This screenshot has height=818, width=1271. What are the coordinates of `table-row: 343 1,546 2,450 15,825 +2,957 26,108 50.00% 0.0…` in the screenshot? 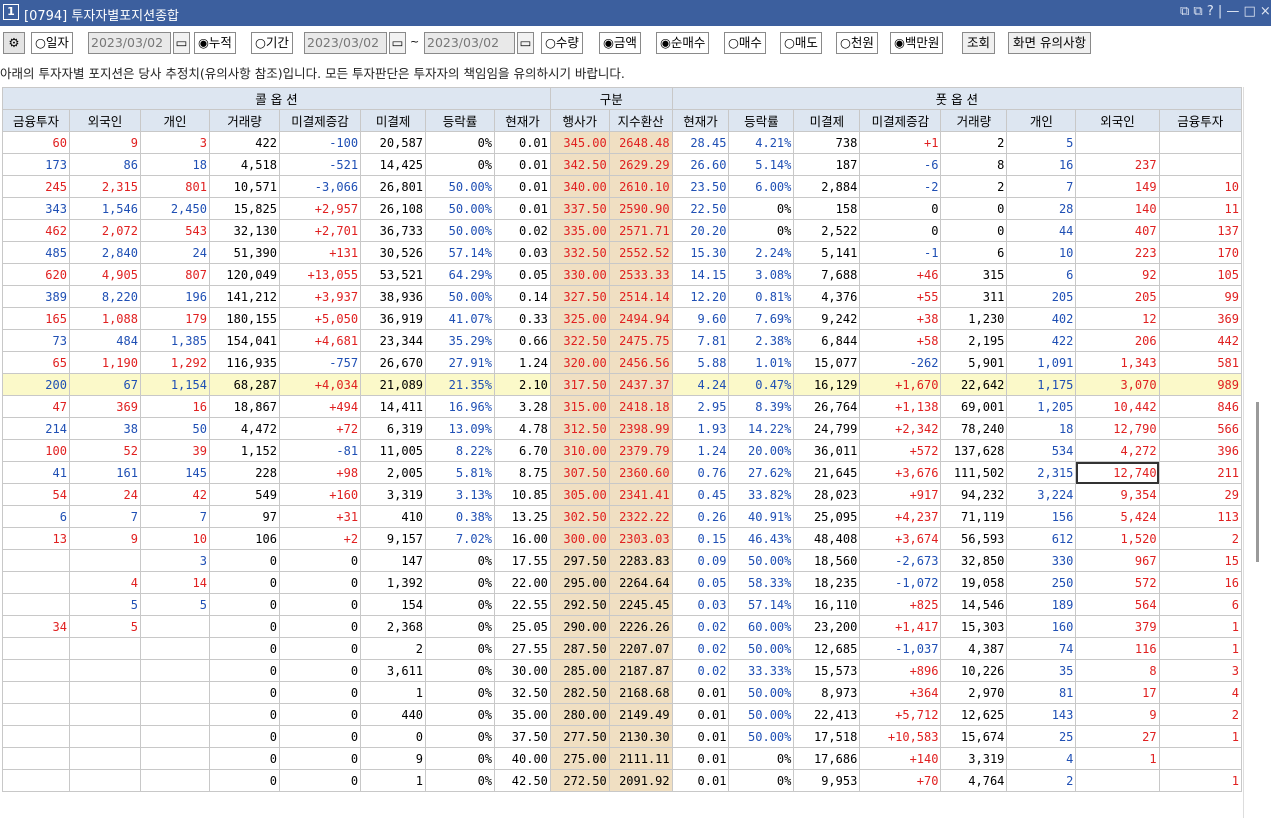 It's located at (622, 208).